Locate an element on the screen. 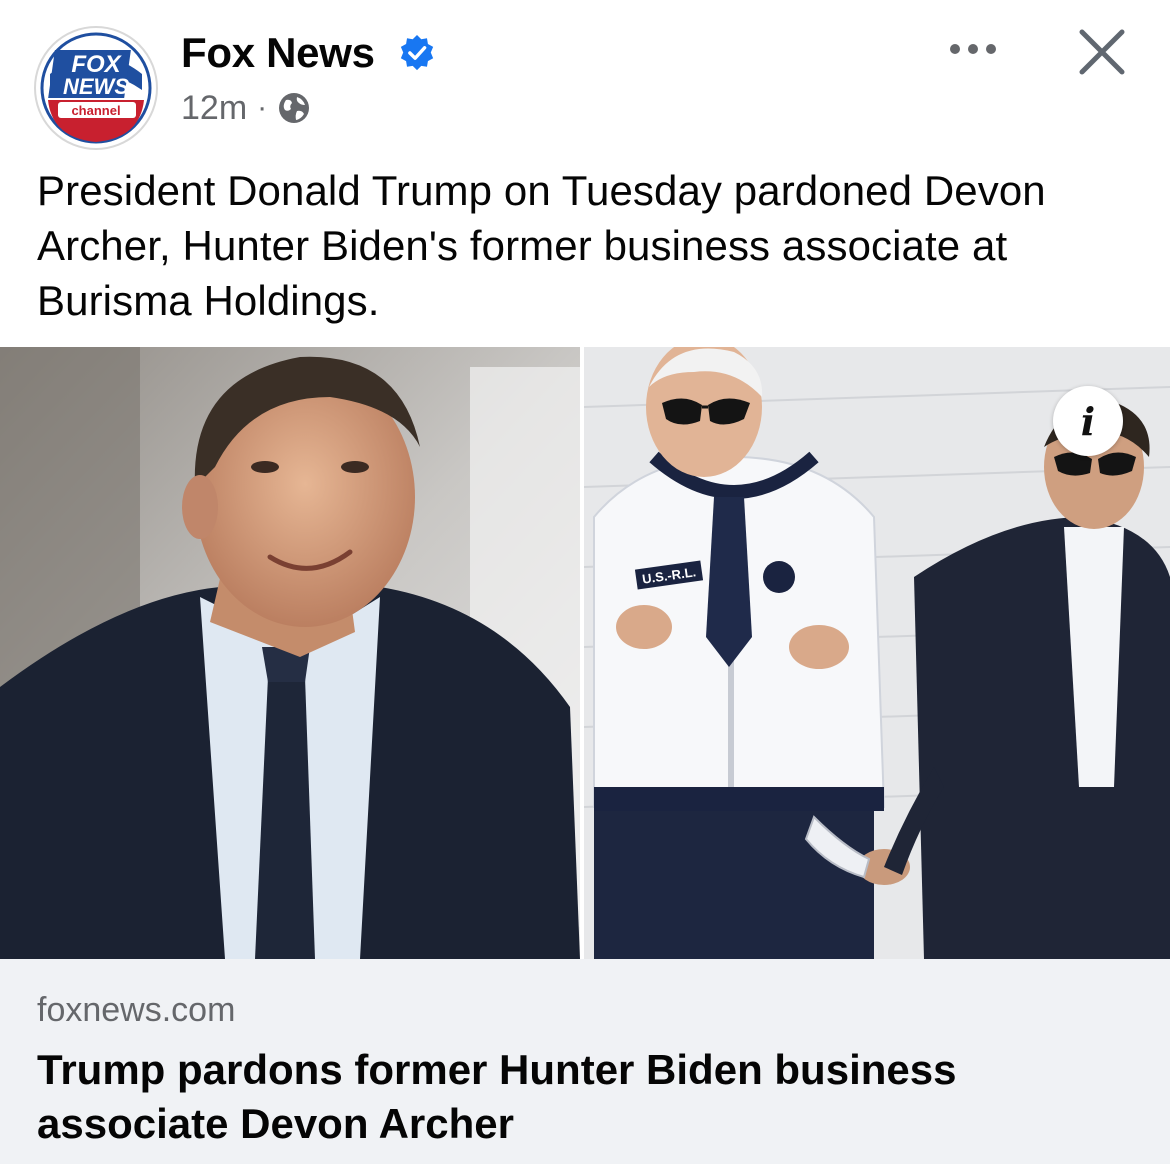 The width and height of the screenshot is (1170, 1164). more-options-button is located at coordinates (973, 49).